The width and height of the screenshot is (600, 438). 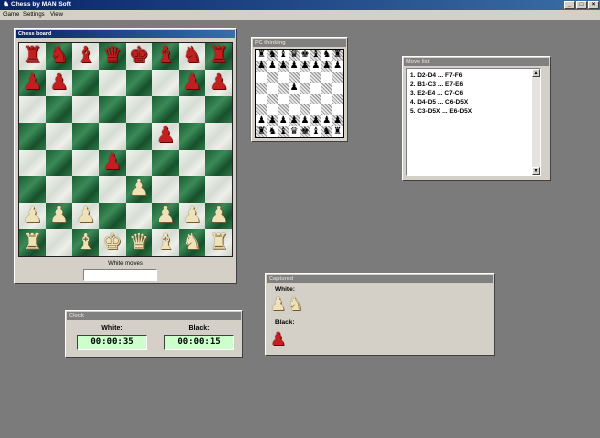 What do you see at coordinates (316, 99) in the screenshot?
I see `mini-square-f4` at bounding box center [316, 99].